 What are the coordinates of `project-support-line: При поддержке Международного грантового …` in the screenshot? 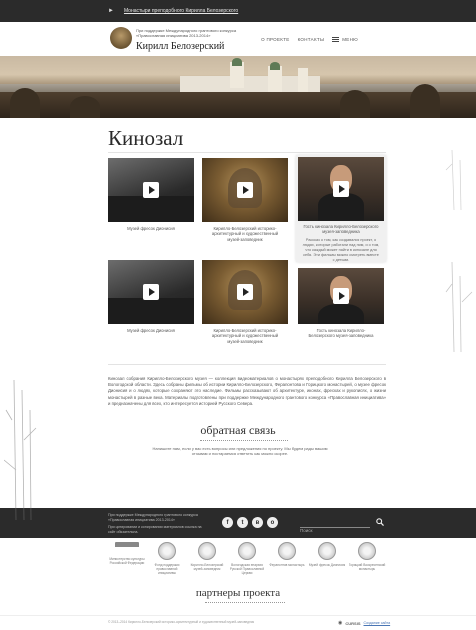 It's located at (186, 33).